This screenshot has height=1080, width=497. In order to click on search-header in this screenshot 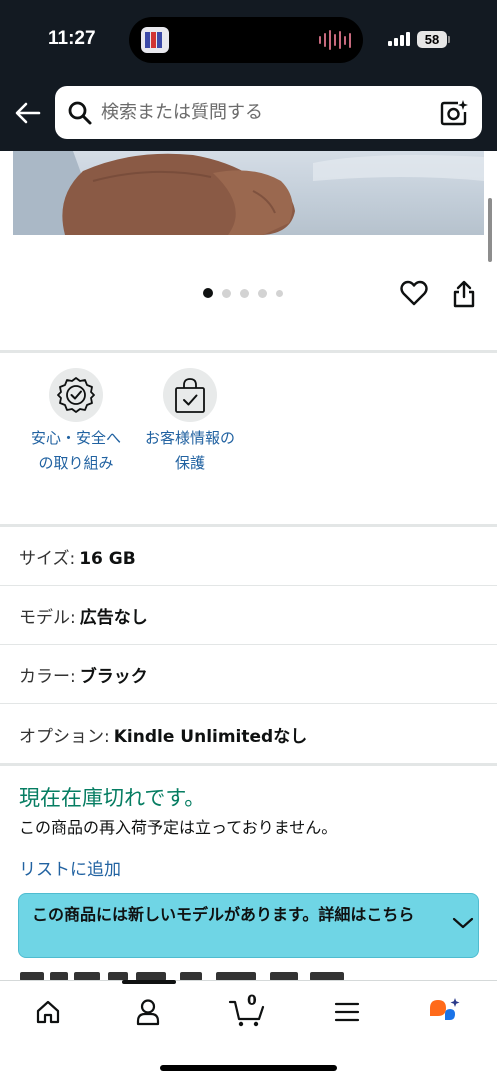, I will do `click(248, 115)`.